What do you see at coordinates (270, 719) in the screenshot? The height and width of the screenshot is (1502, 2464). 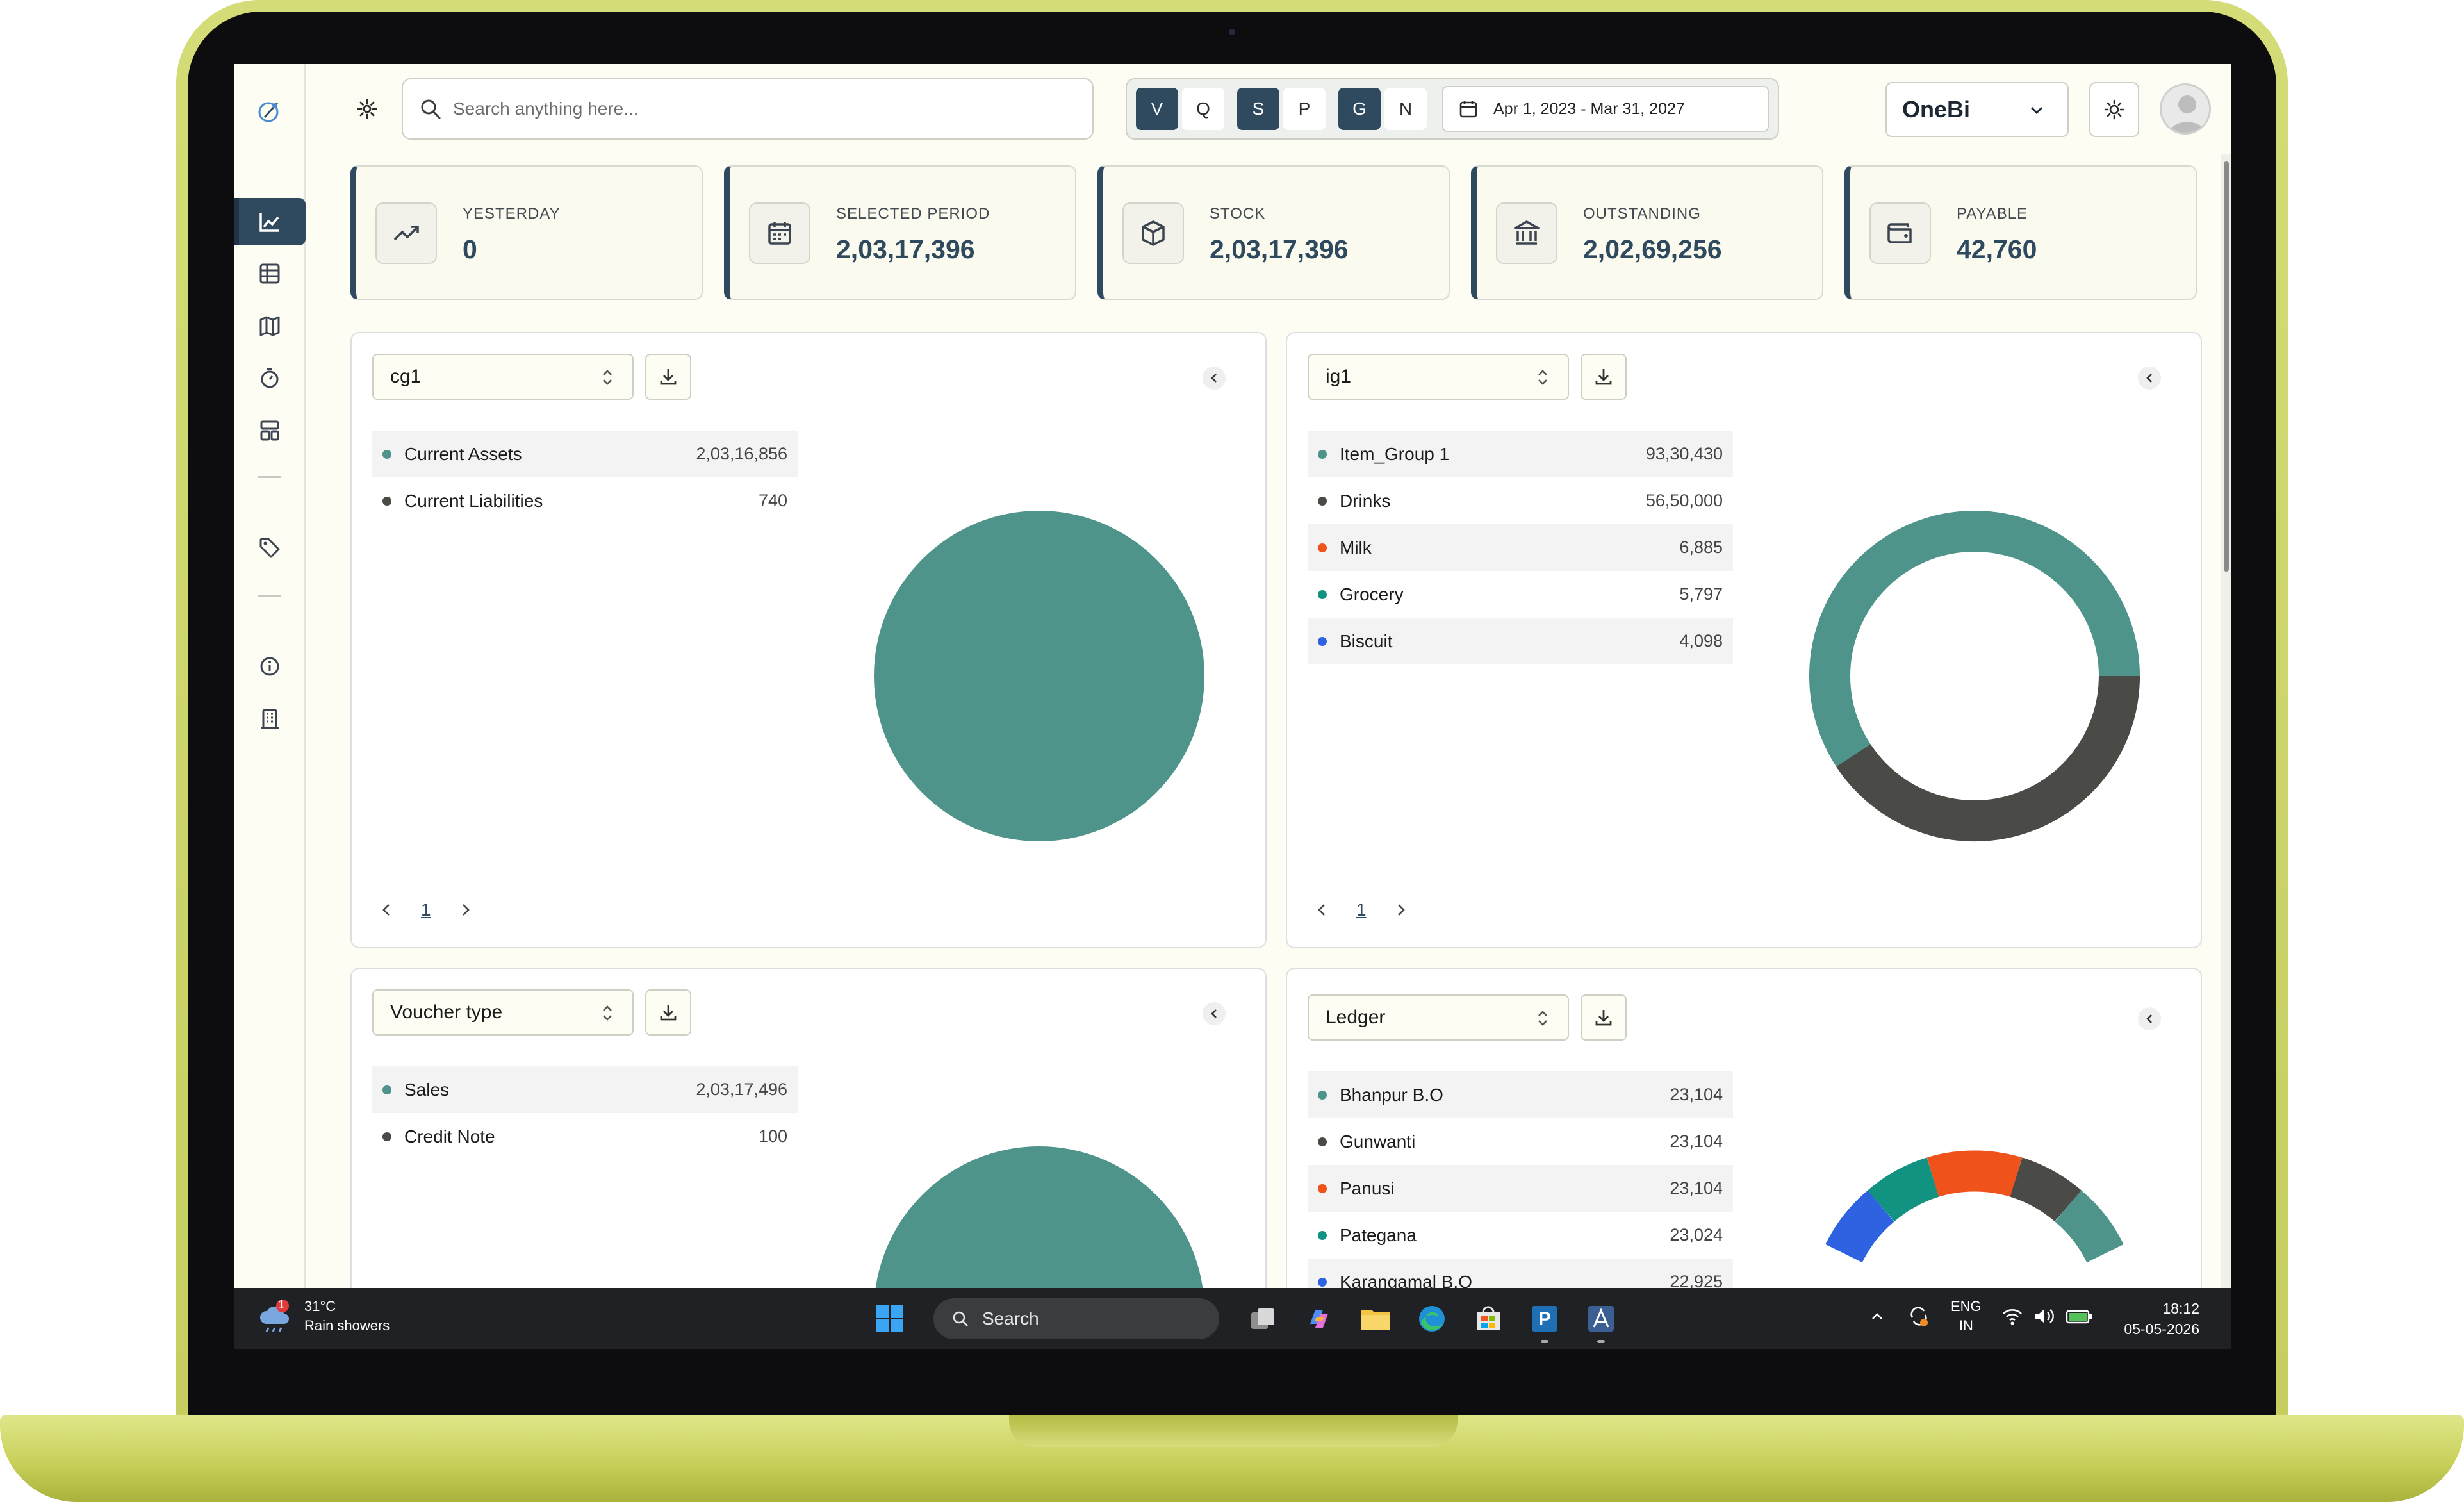 I see `sidebar-item-company` at bounding box center [270, 719].